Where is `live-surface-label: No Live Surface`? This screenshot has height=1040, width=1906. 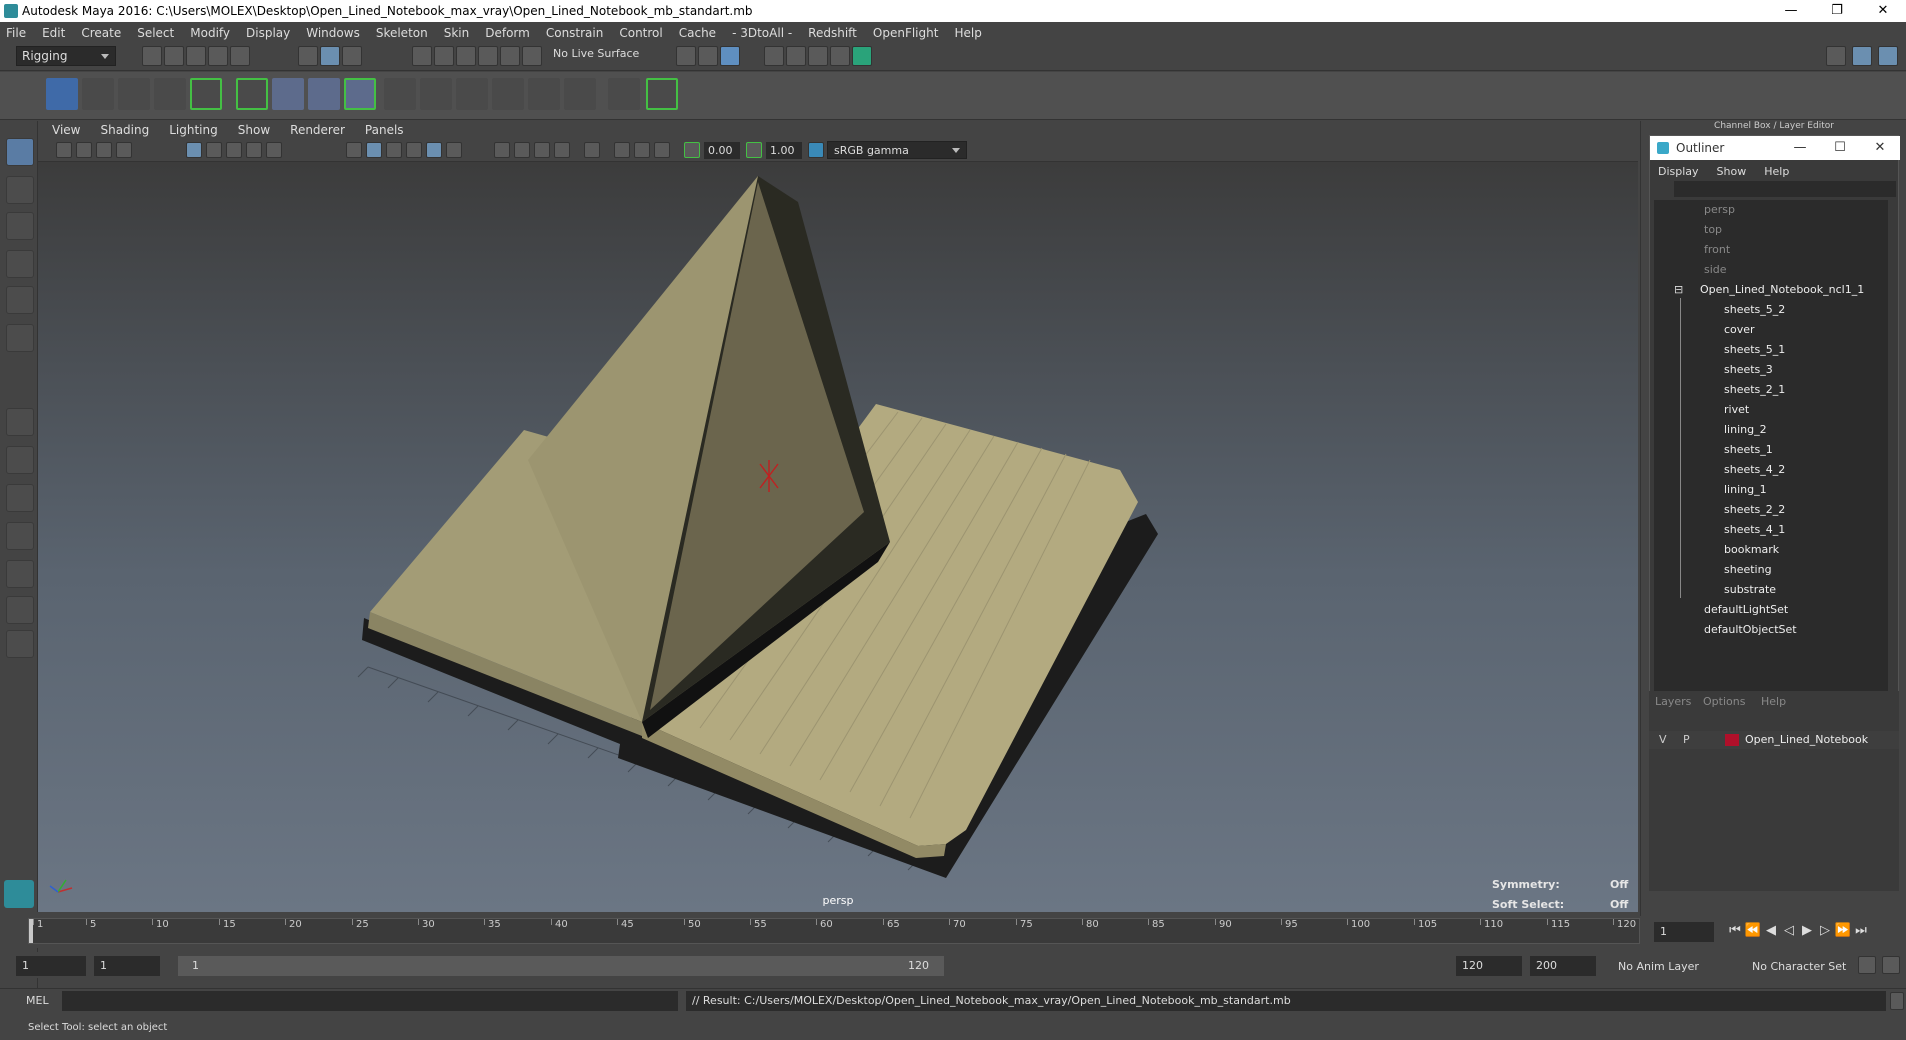
live-surface-label: No Live Surface is located at coordinates (596, 53).